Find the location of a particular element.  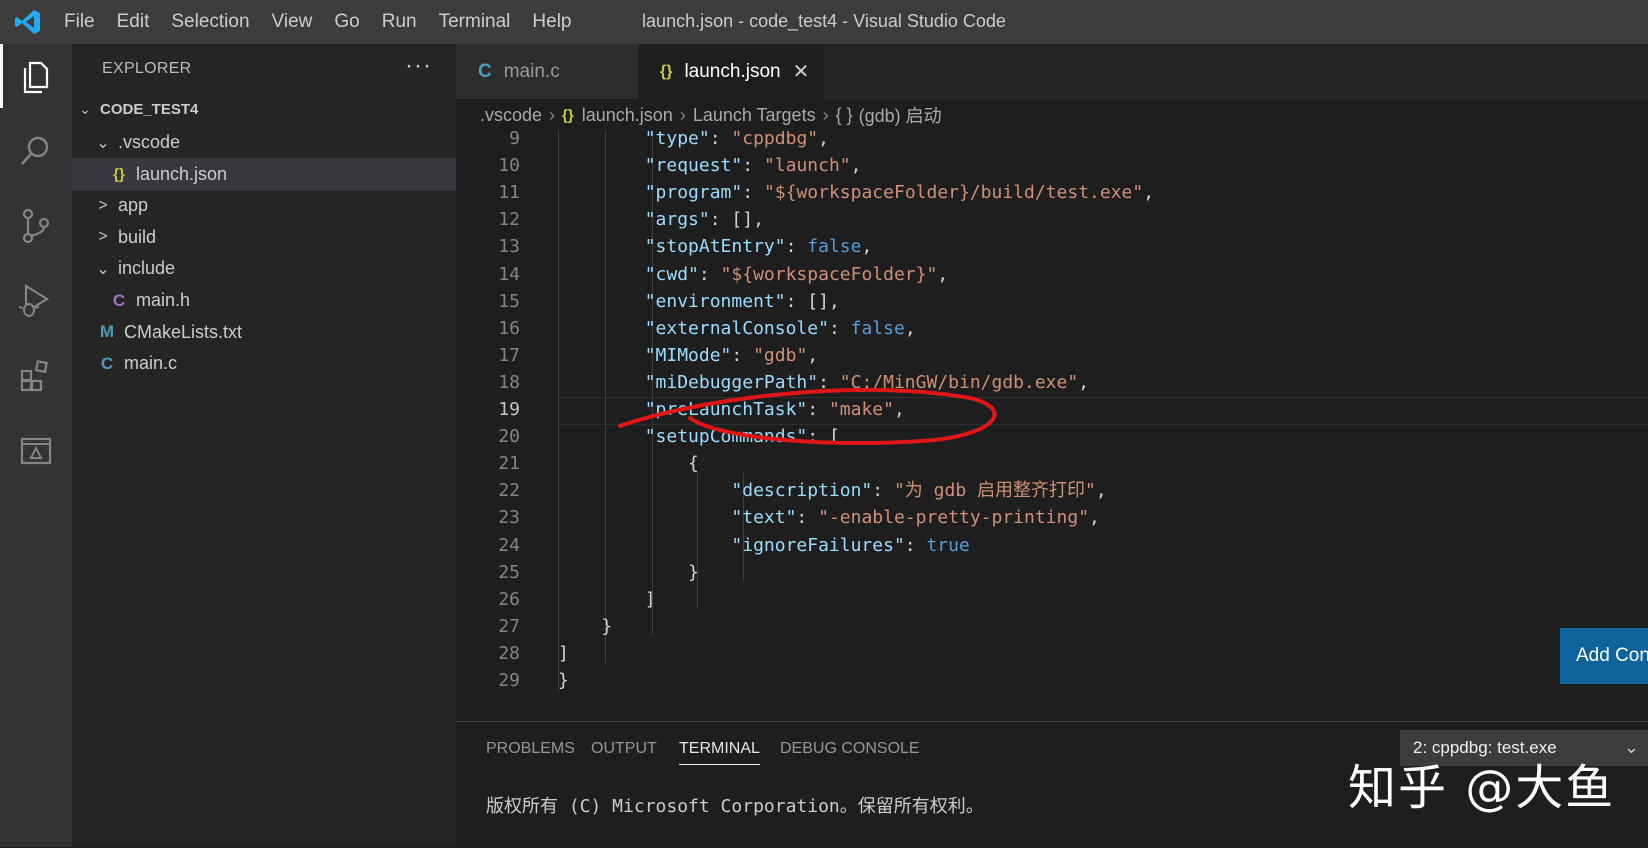

remote-explorer-icon is located at coordinates (36, 451).